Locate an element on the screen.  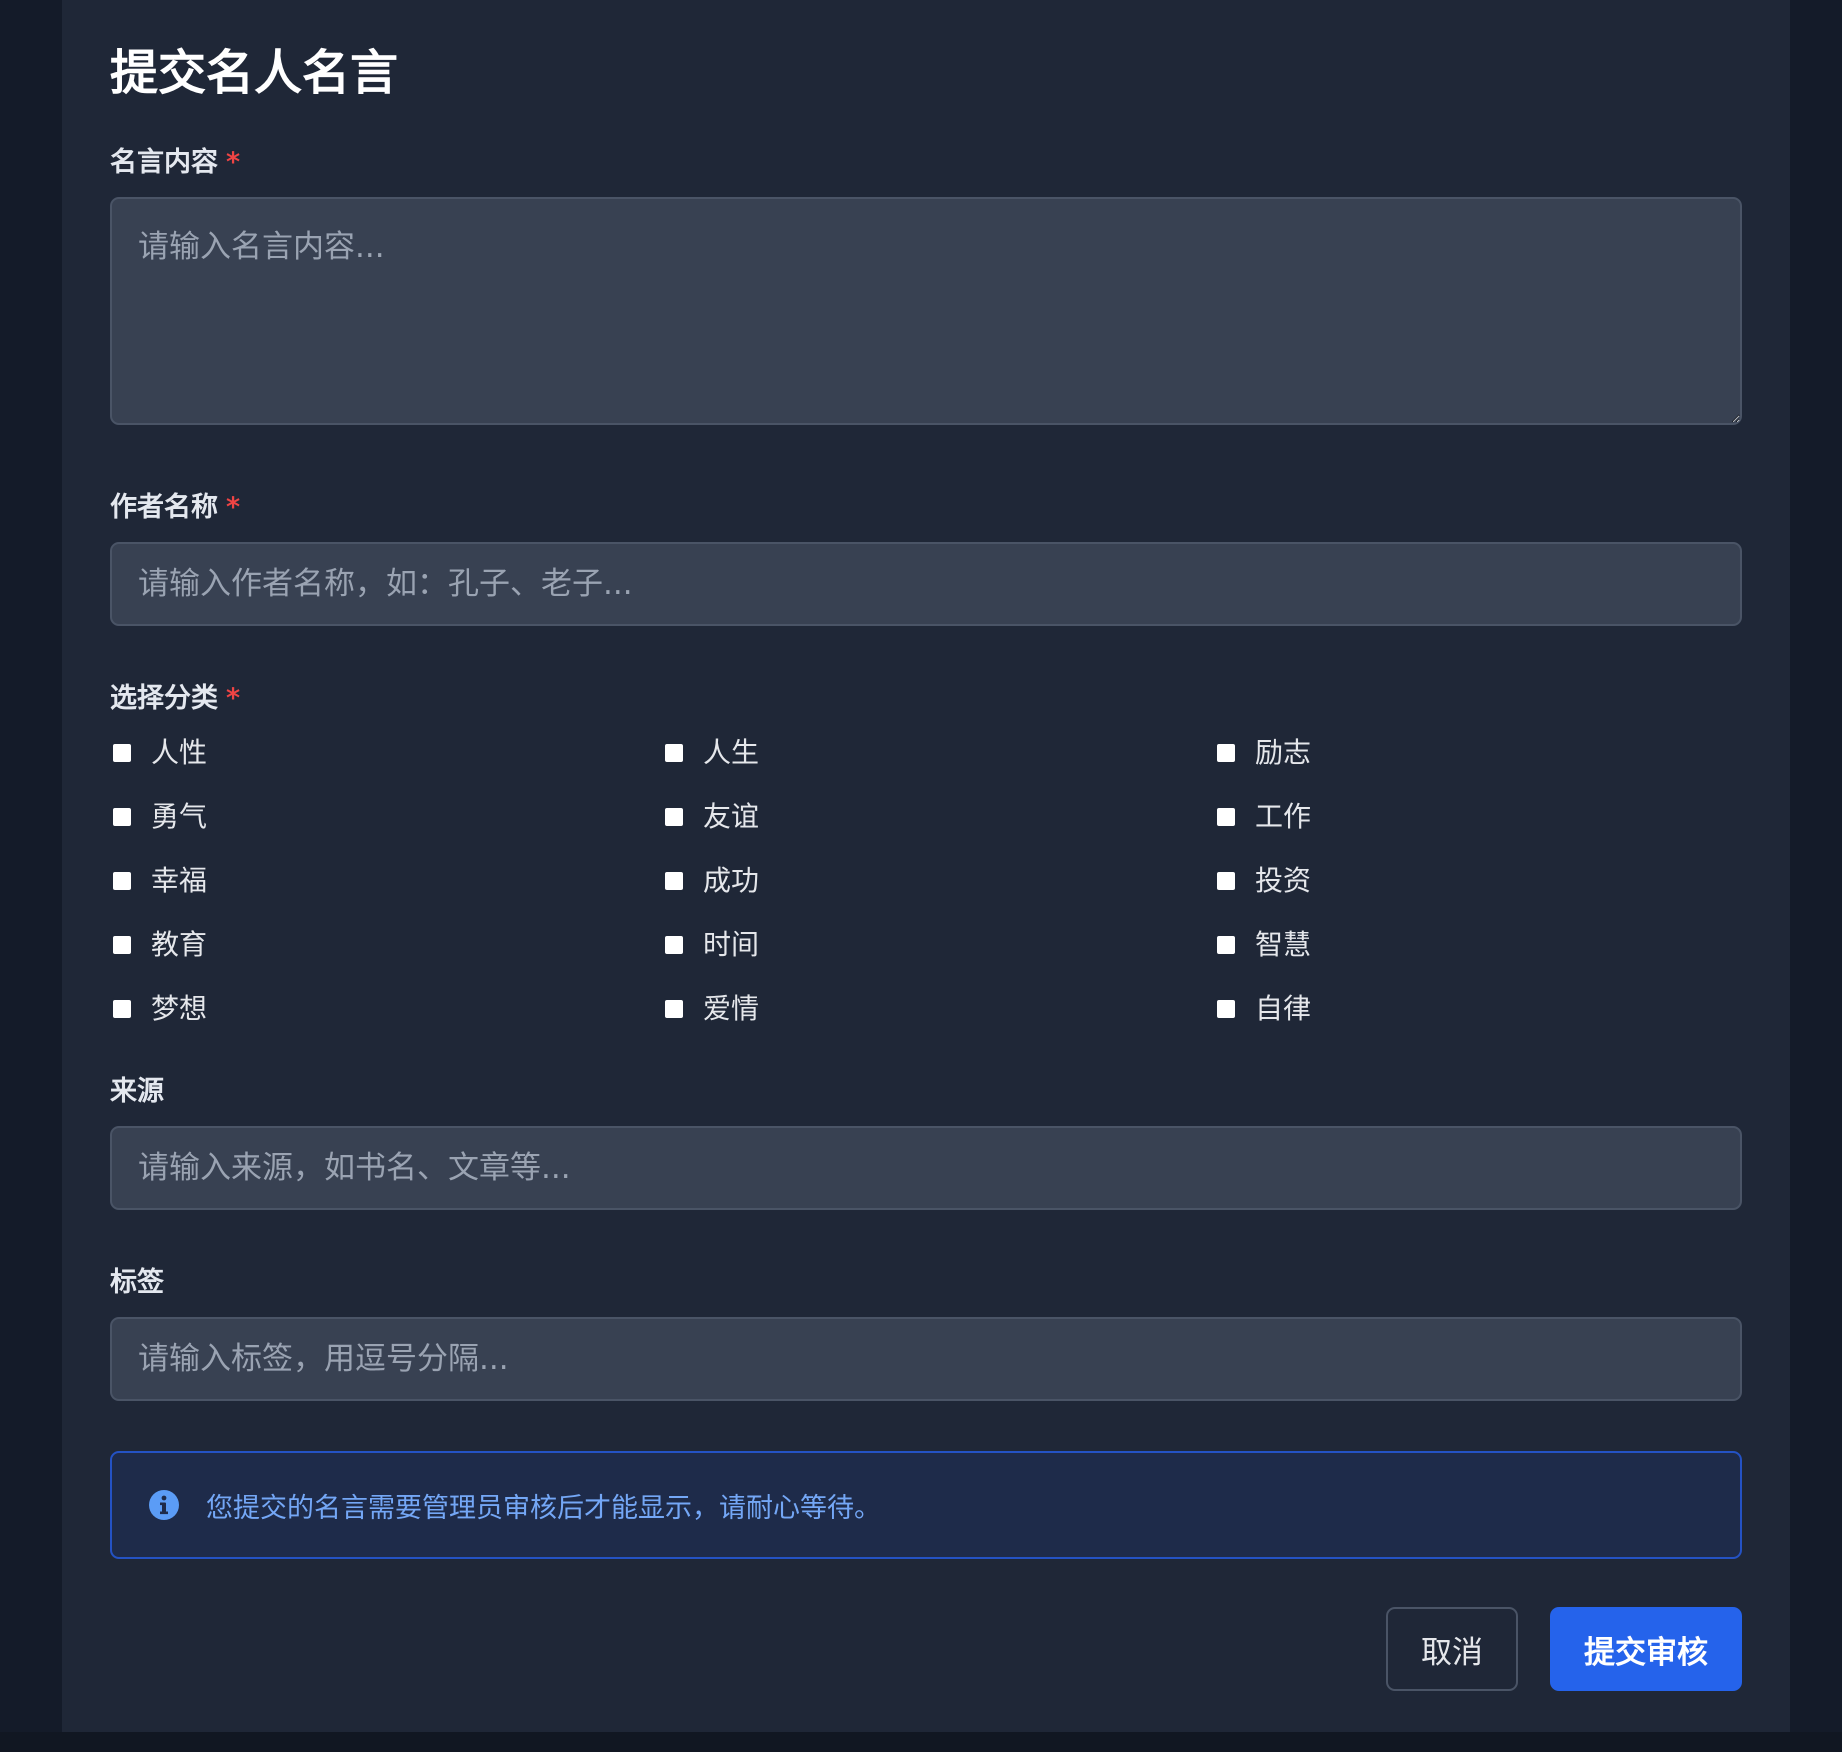
categories-label: 选择分类 * is located at coordinates (926, 699).